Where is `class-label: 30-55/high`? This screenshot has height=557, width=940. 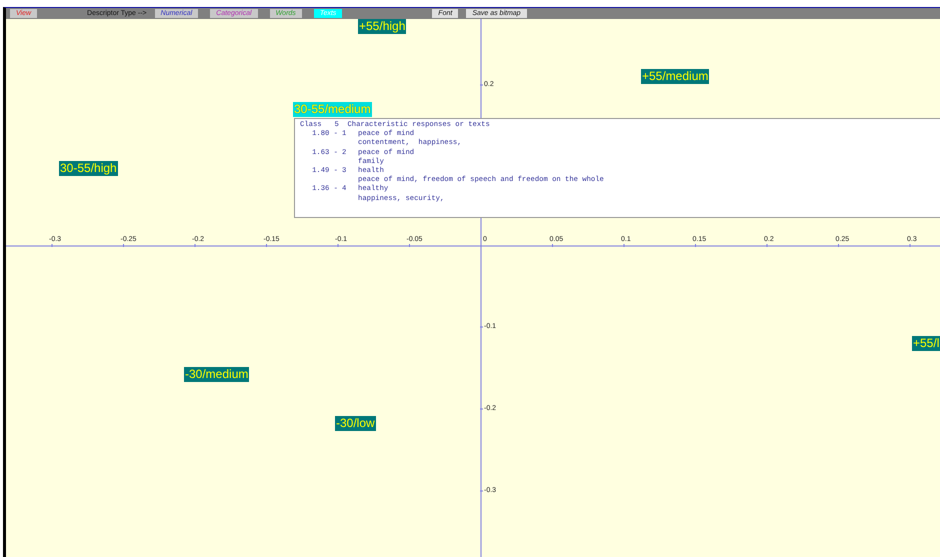 class-label: 30-55/high is located at coordinates (88, 168).